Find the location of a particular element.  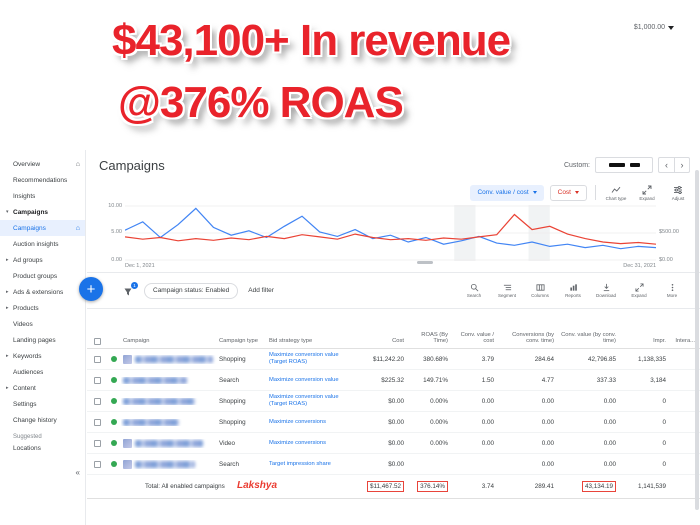

sidebar-item-settings: Settings is located at coordinates (42, 404).